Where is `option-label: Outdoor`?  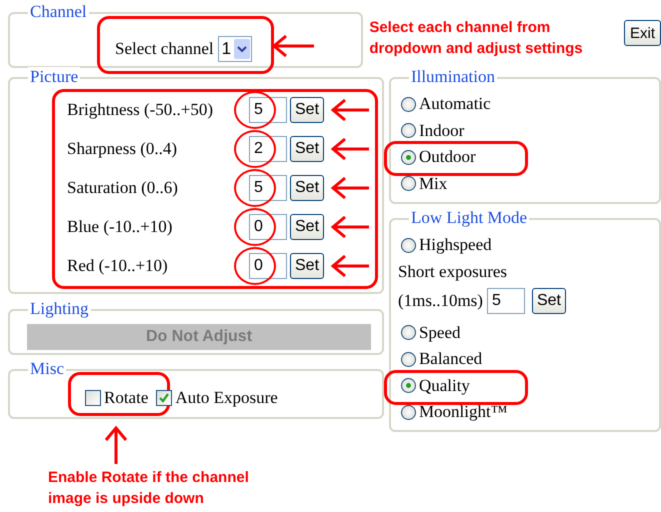
option-label: Outdoor is located at coordinates (447, 157).